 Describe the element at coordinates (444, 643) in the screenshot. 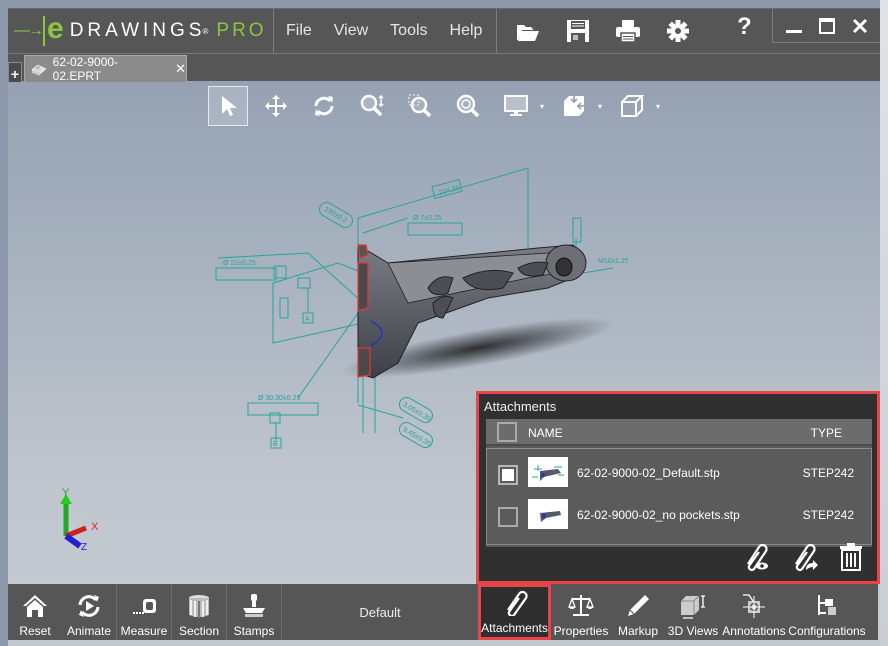

I see `viewport-bottom-strip` at that location.